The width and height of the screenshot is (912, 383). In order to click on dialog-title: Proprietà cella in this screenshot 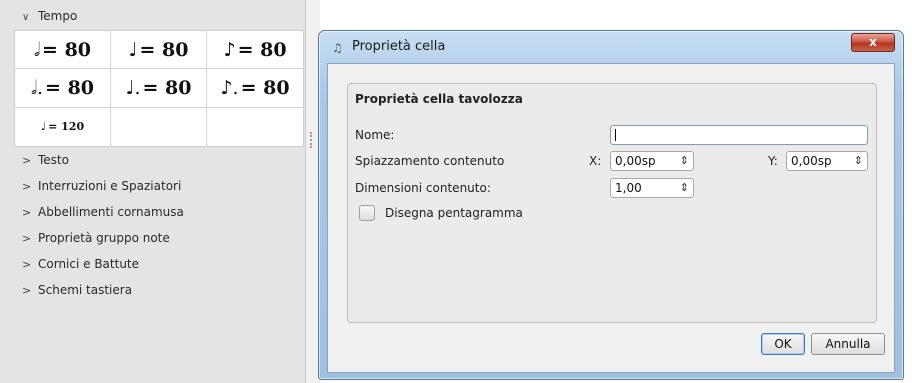, I will do `click(399, 46)`.